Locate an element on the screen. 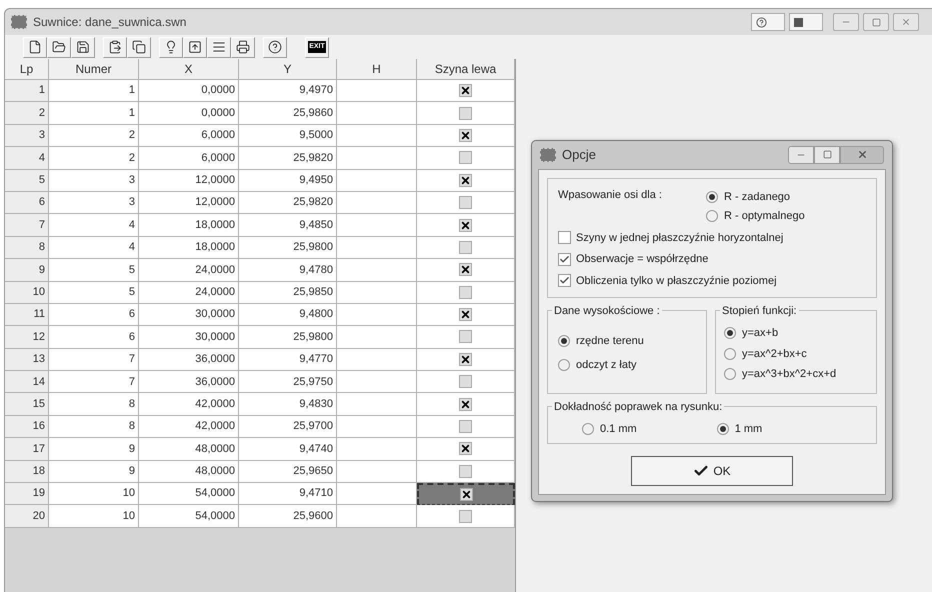 This screenshot has height=592, width=932. radio-label: y=ax+b is located at coordinates (760, 333).